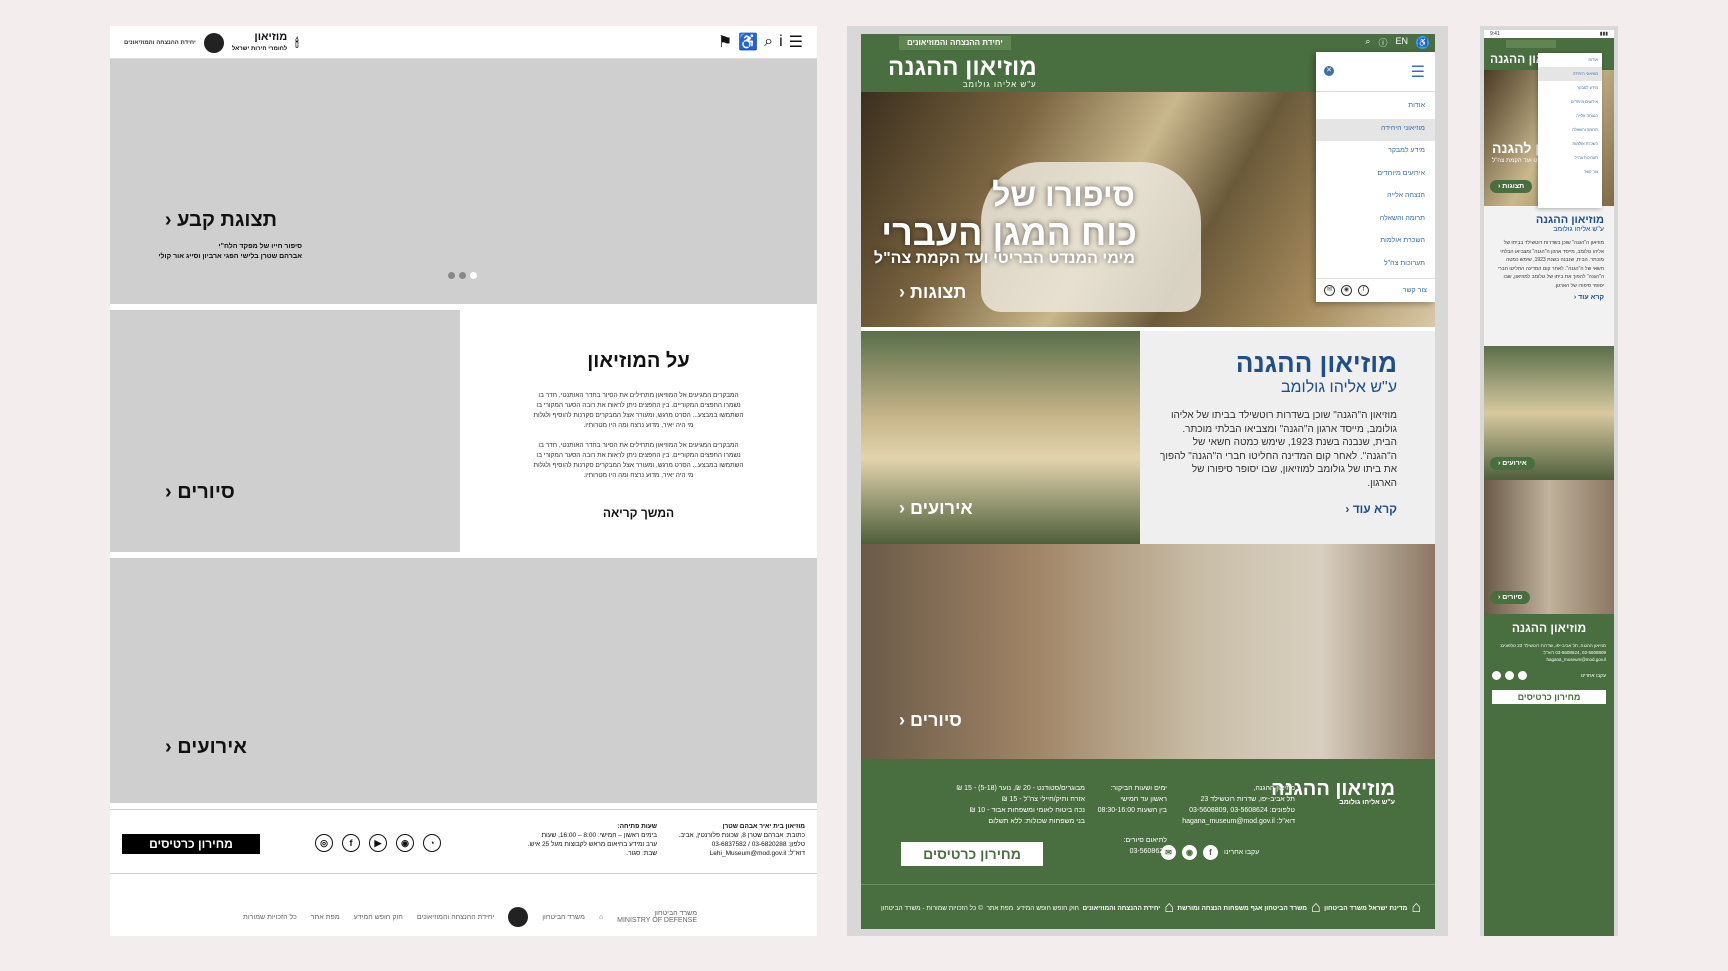 The image size is (1728, 971). I want to click on about-title: על המוזיאון, so click(638, 361).